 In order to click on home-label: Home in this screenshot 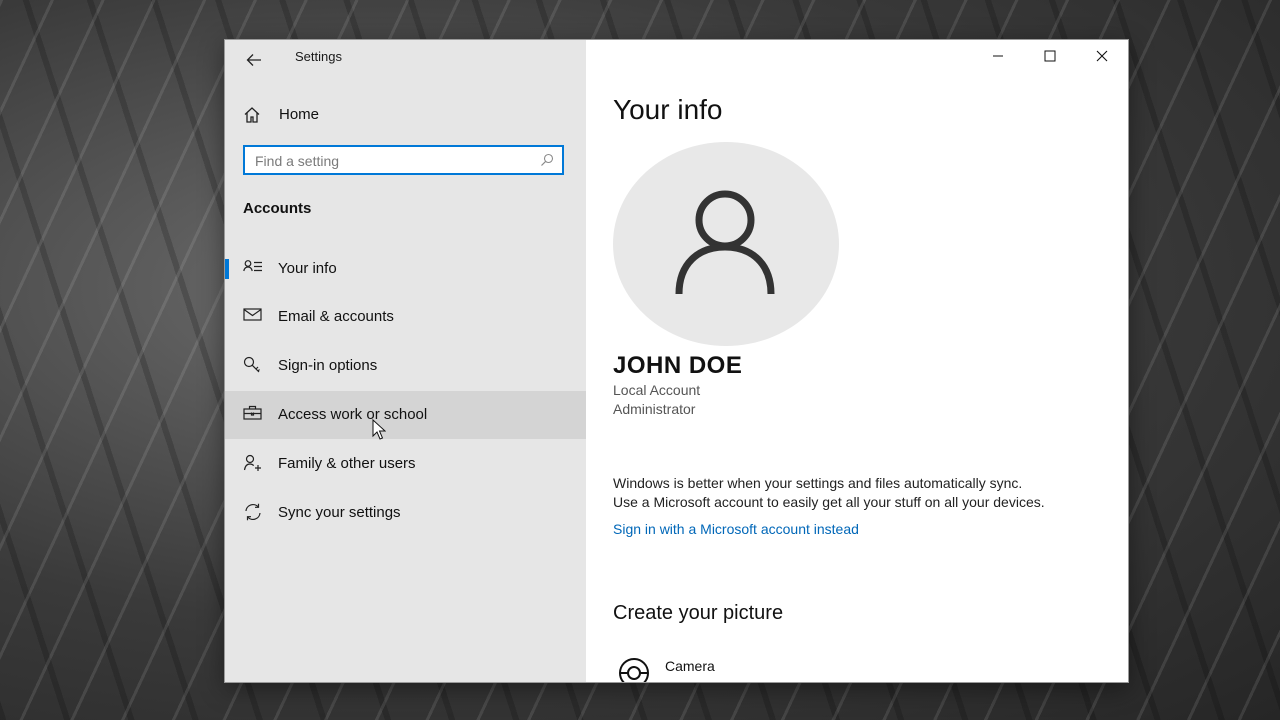, I will do `click(299, 114)`.